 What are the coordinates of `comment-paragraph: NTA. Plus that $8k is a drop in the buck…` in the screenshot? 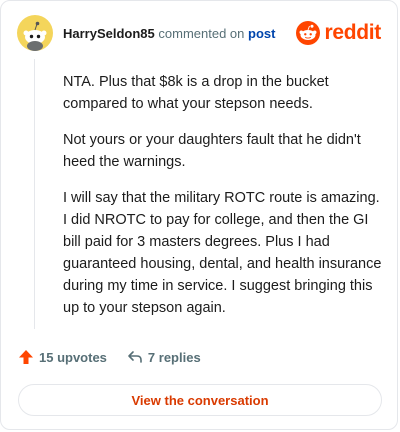 It's located at (196, 93).